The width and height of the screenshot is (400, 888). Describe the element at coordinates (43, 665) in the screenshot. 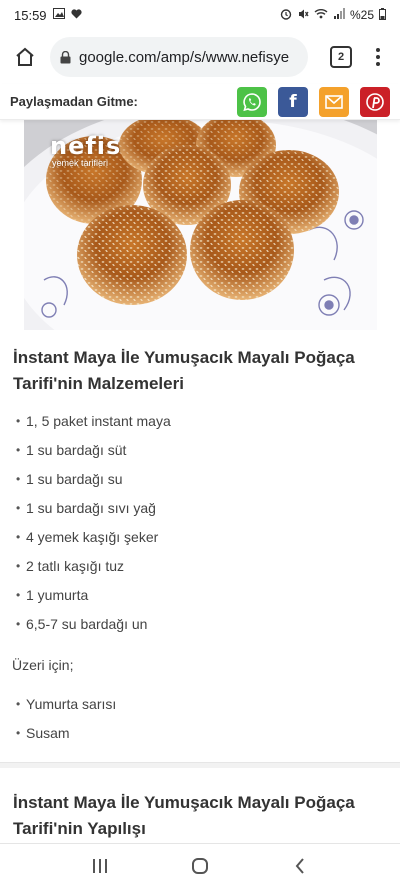

I see `topping-label: Üzeri için;` at that location.